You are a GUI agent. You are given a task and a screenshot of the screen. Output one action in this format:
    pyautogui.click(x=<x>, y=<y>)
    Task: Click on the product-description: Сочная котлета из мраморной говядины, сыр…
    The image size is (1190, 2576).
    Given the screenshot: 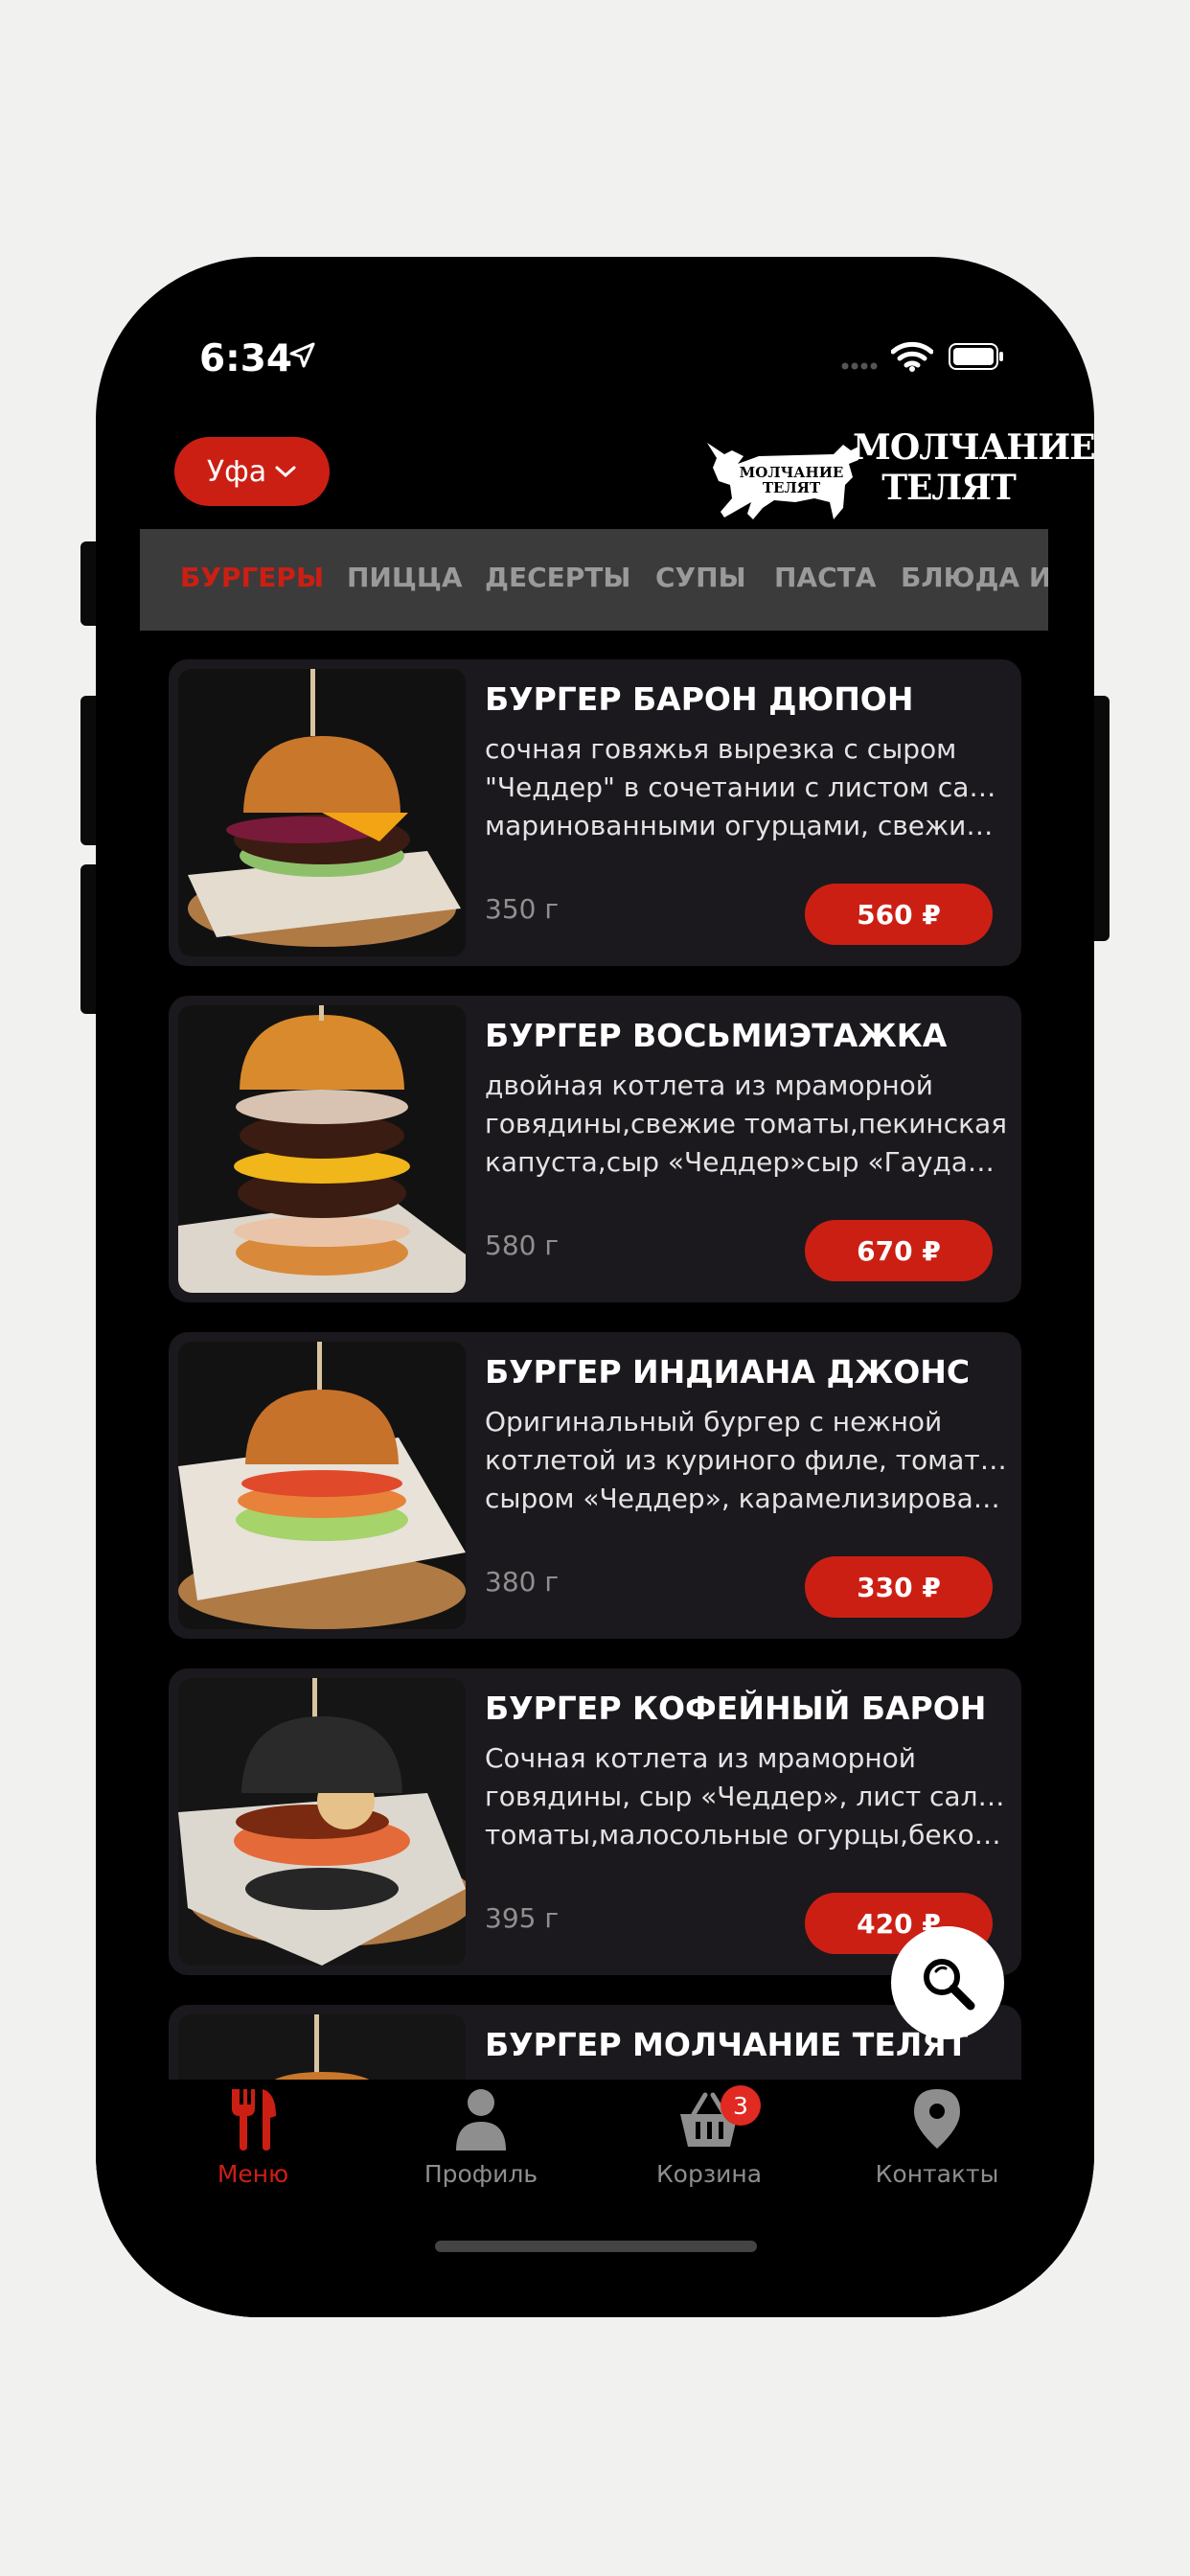 What is the action you would take?
    pyautogui.click(x=747, y=1796)
    